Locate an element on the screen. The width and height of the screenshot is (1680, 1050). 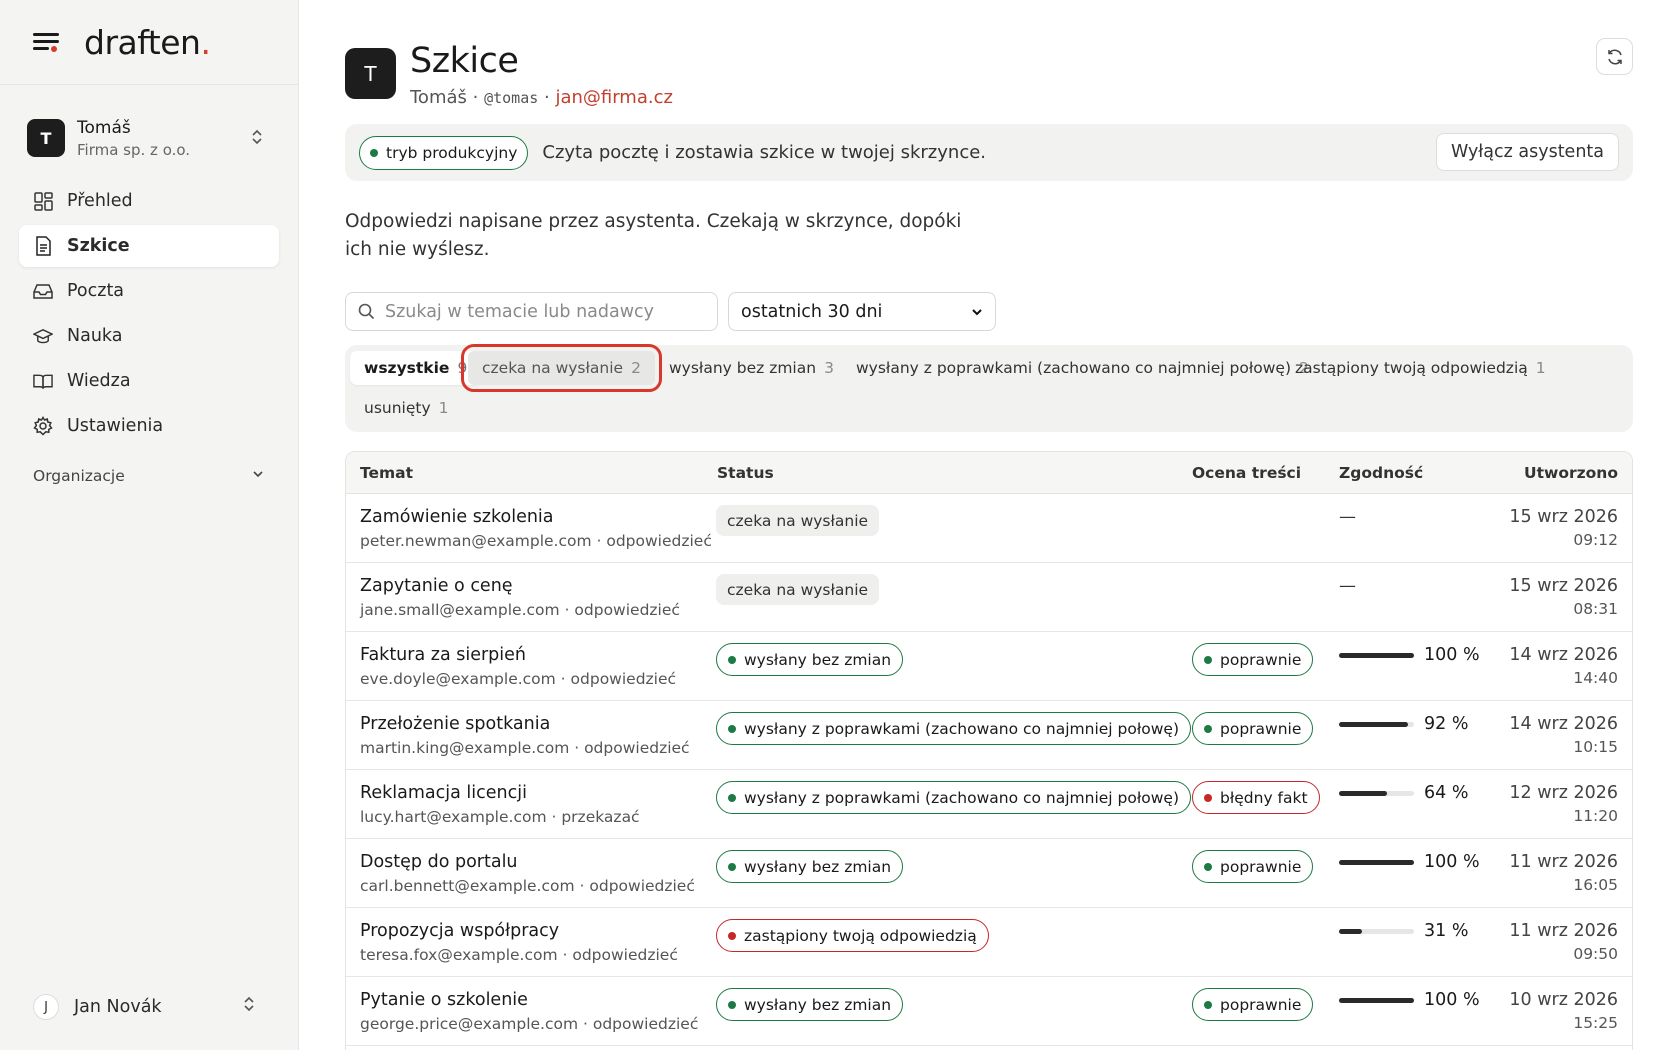
row-subject: Zapytanie o cenę is located at coordinates (436, 586).